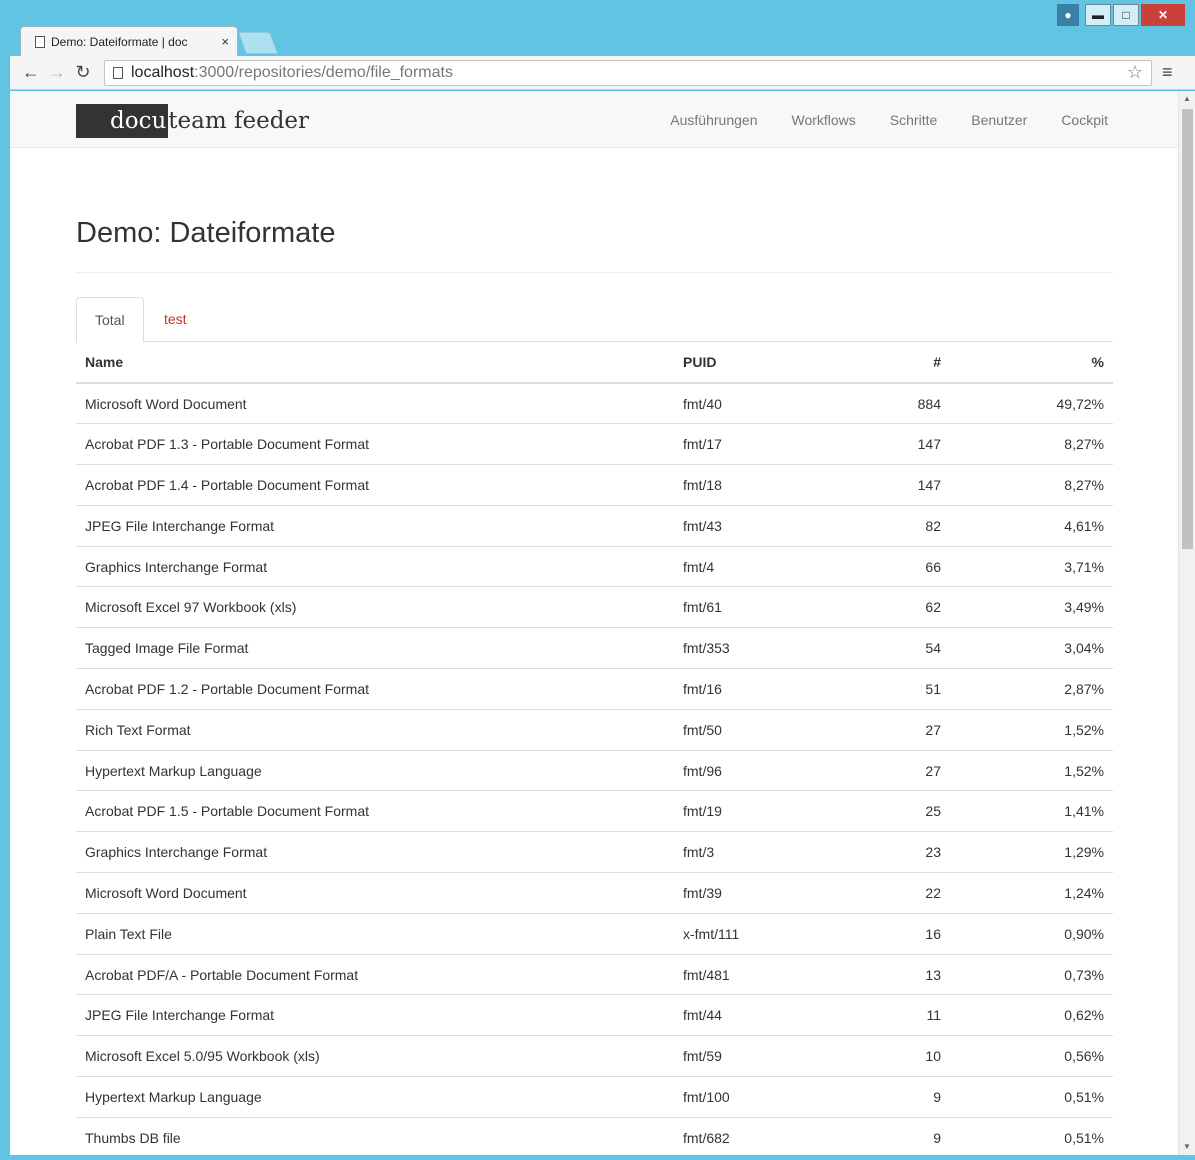 The height and width of the screenshot is (1160, 1195). I want to click on cell-count: 11, so click(902, 1015).